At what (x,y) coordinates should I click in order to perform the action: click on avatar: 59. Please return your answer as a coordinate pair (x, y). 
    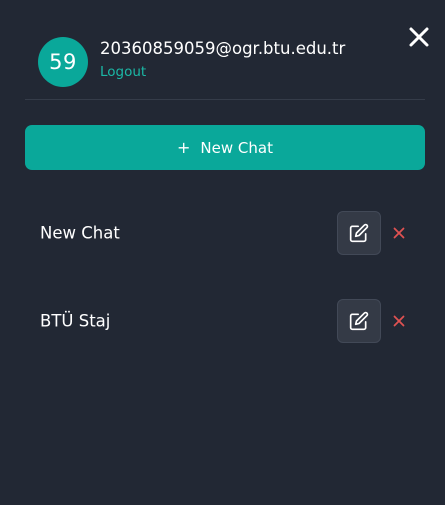
    Looking at the image, I should click on (63, 62).